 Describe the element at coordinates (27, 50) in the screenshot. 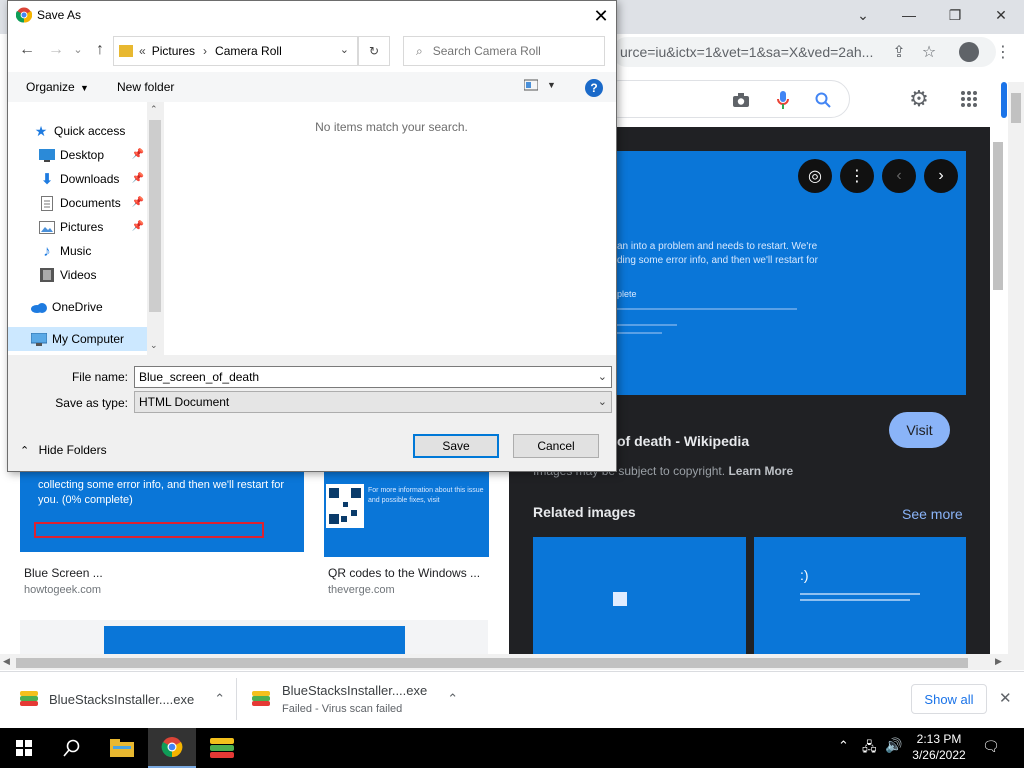

I see `back-arrow-icon: ←` at that location.